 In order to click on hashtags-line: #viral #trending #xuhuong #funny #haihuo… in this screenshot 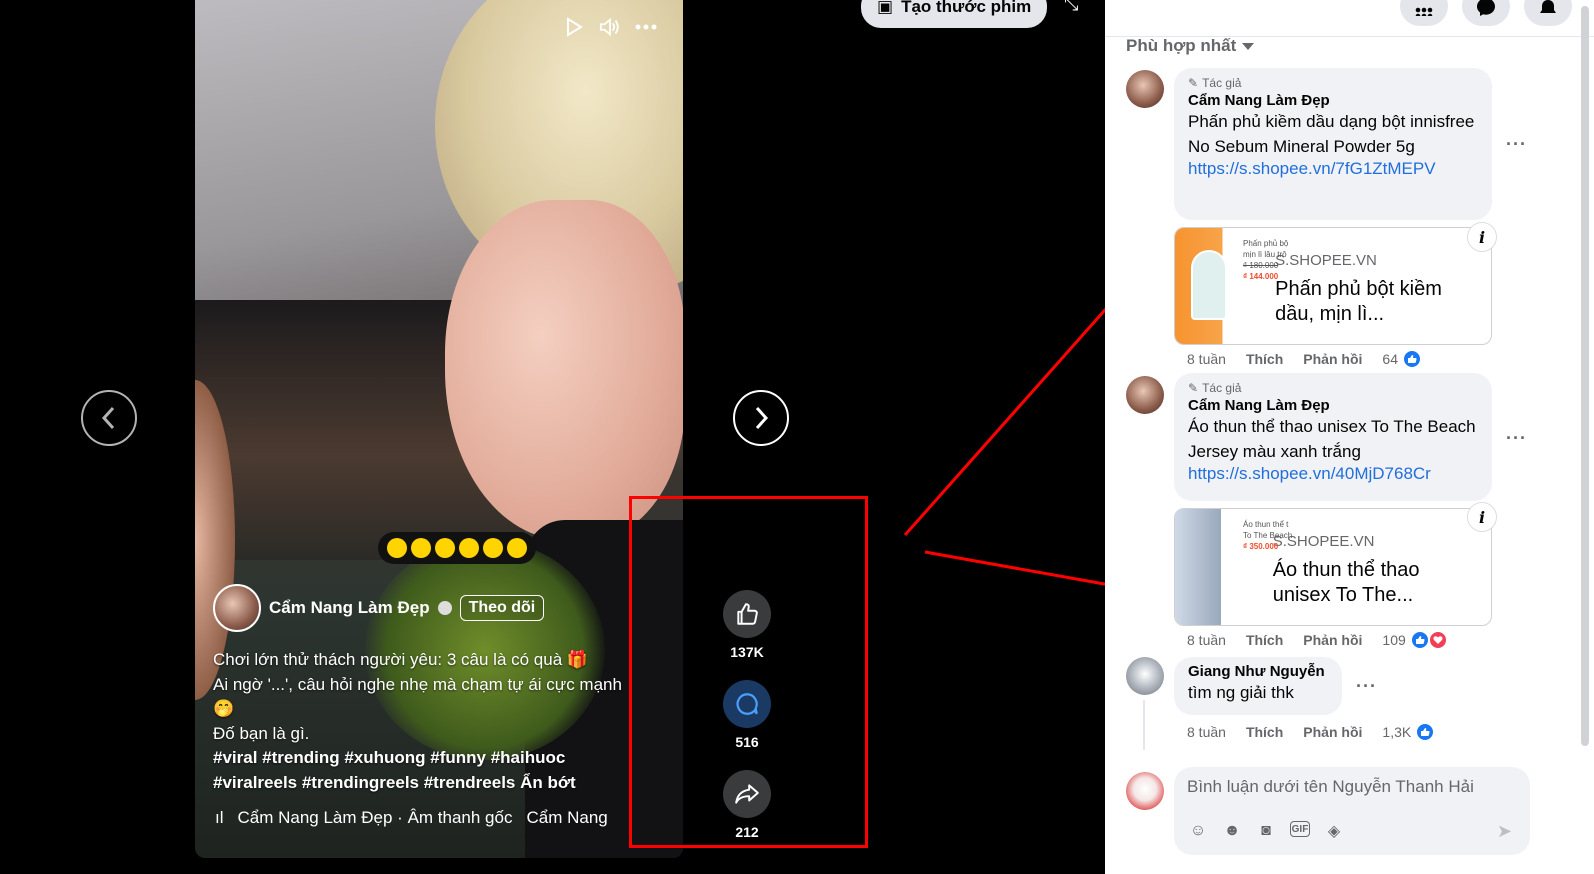, I will do `click(438, 758)`.